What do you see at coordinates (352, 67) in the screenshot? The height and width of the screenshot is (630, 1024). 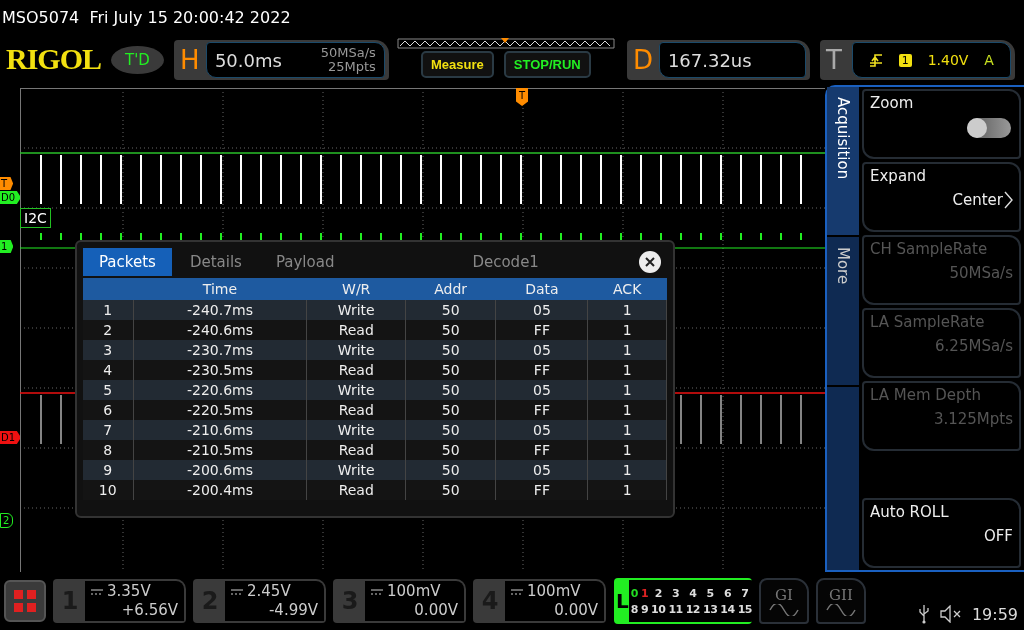 I see `memory-depth: 25Mpts` at bounding box center [352, 67].